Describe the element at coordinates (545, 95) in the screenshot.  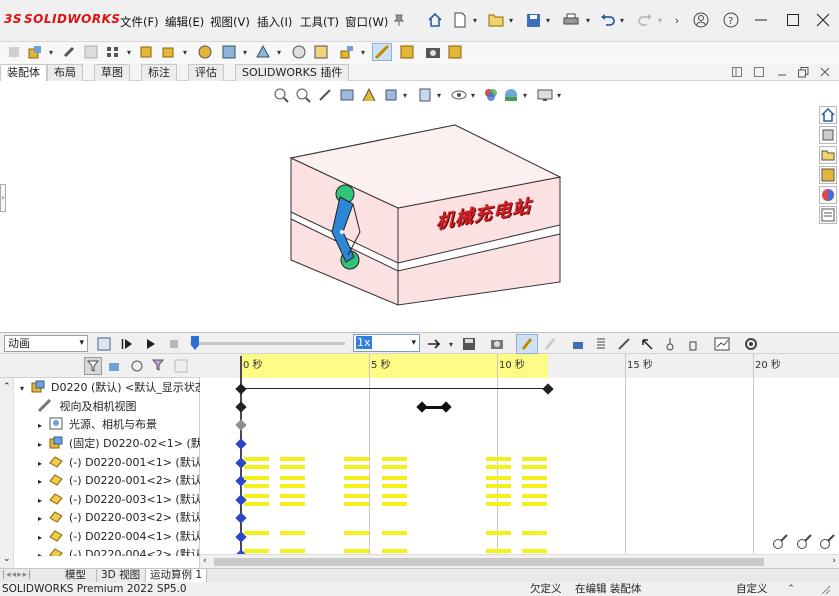
I see `view-settings-icon` at that location.